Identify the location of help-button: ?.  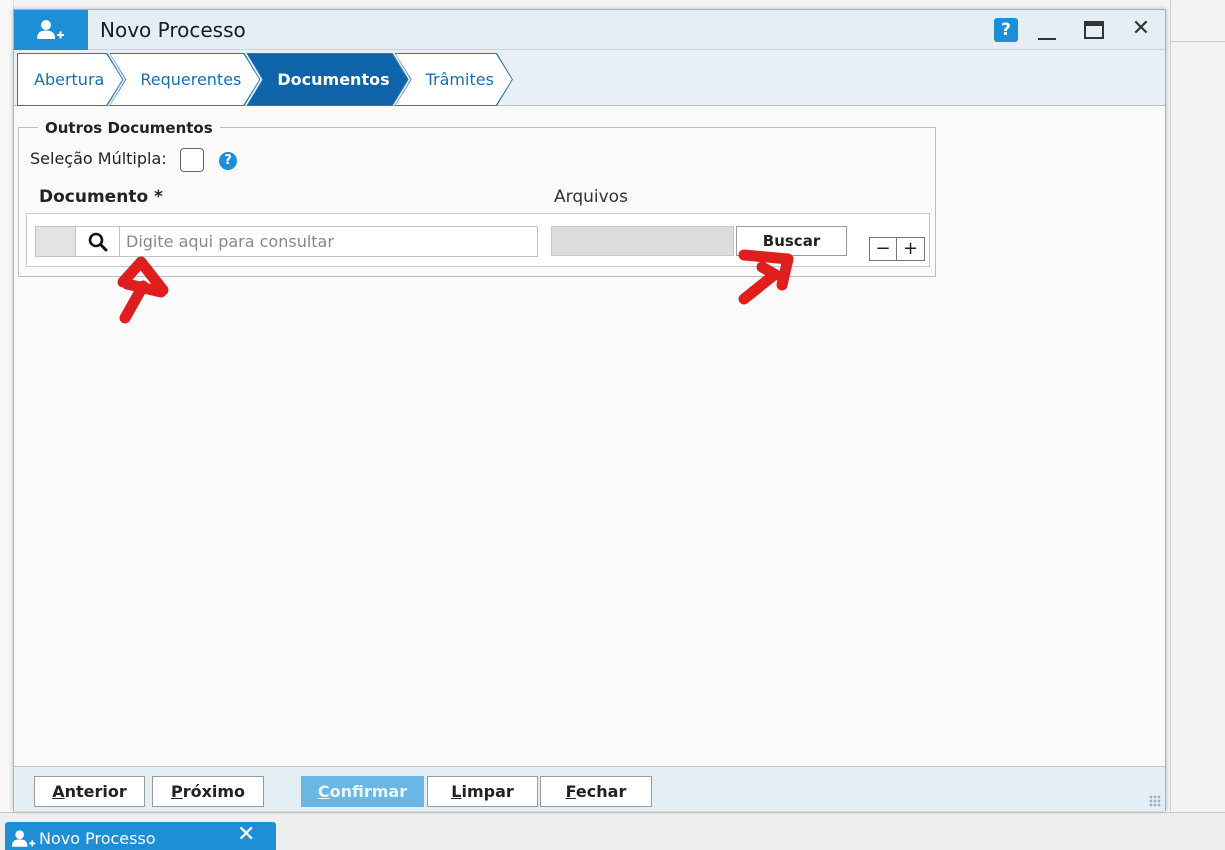
(1006, 30).